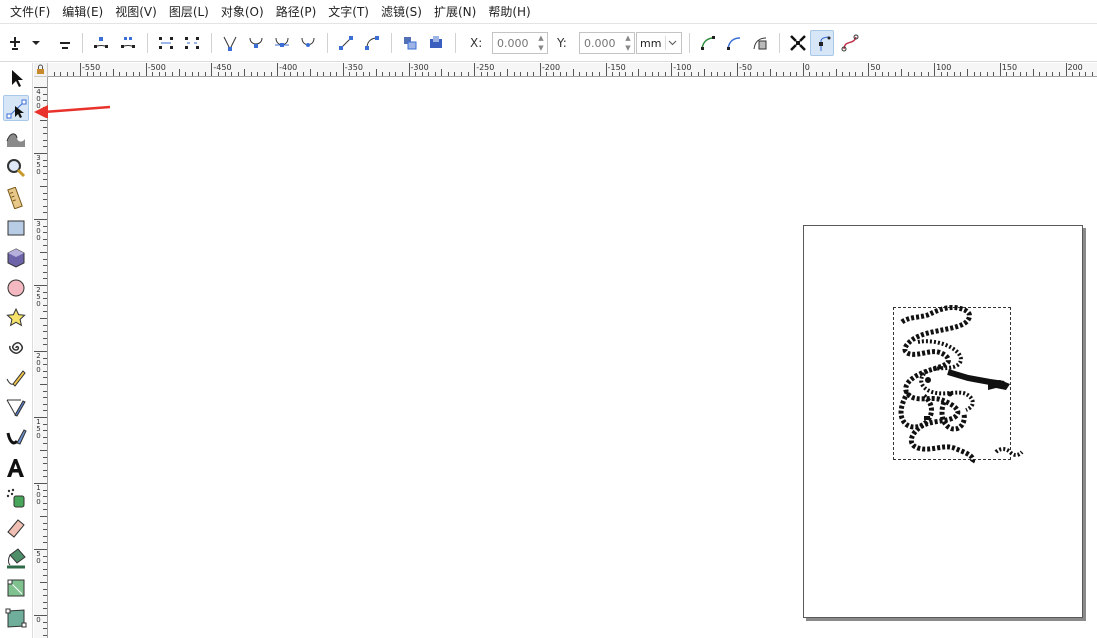 Image resolution: width=1097 pixels, height=638 pixels. Describe the element at coordinates (82, 12) in the screenshot. I see `menu-edit: 编辑(E)` at that location.